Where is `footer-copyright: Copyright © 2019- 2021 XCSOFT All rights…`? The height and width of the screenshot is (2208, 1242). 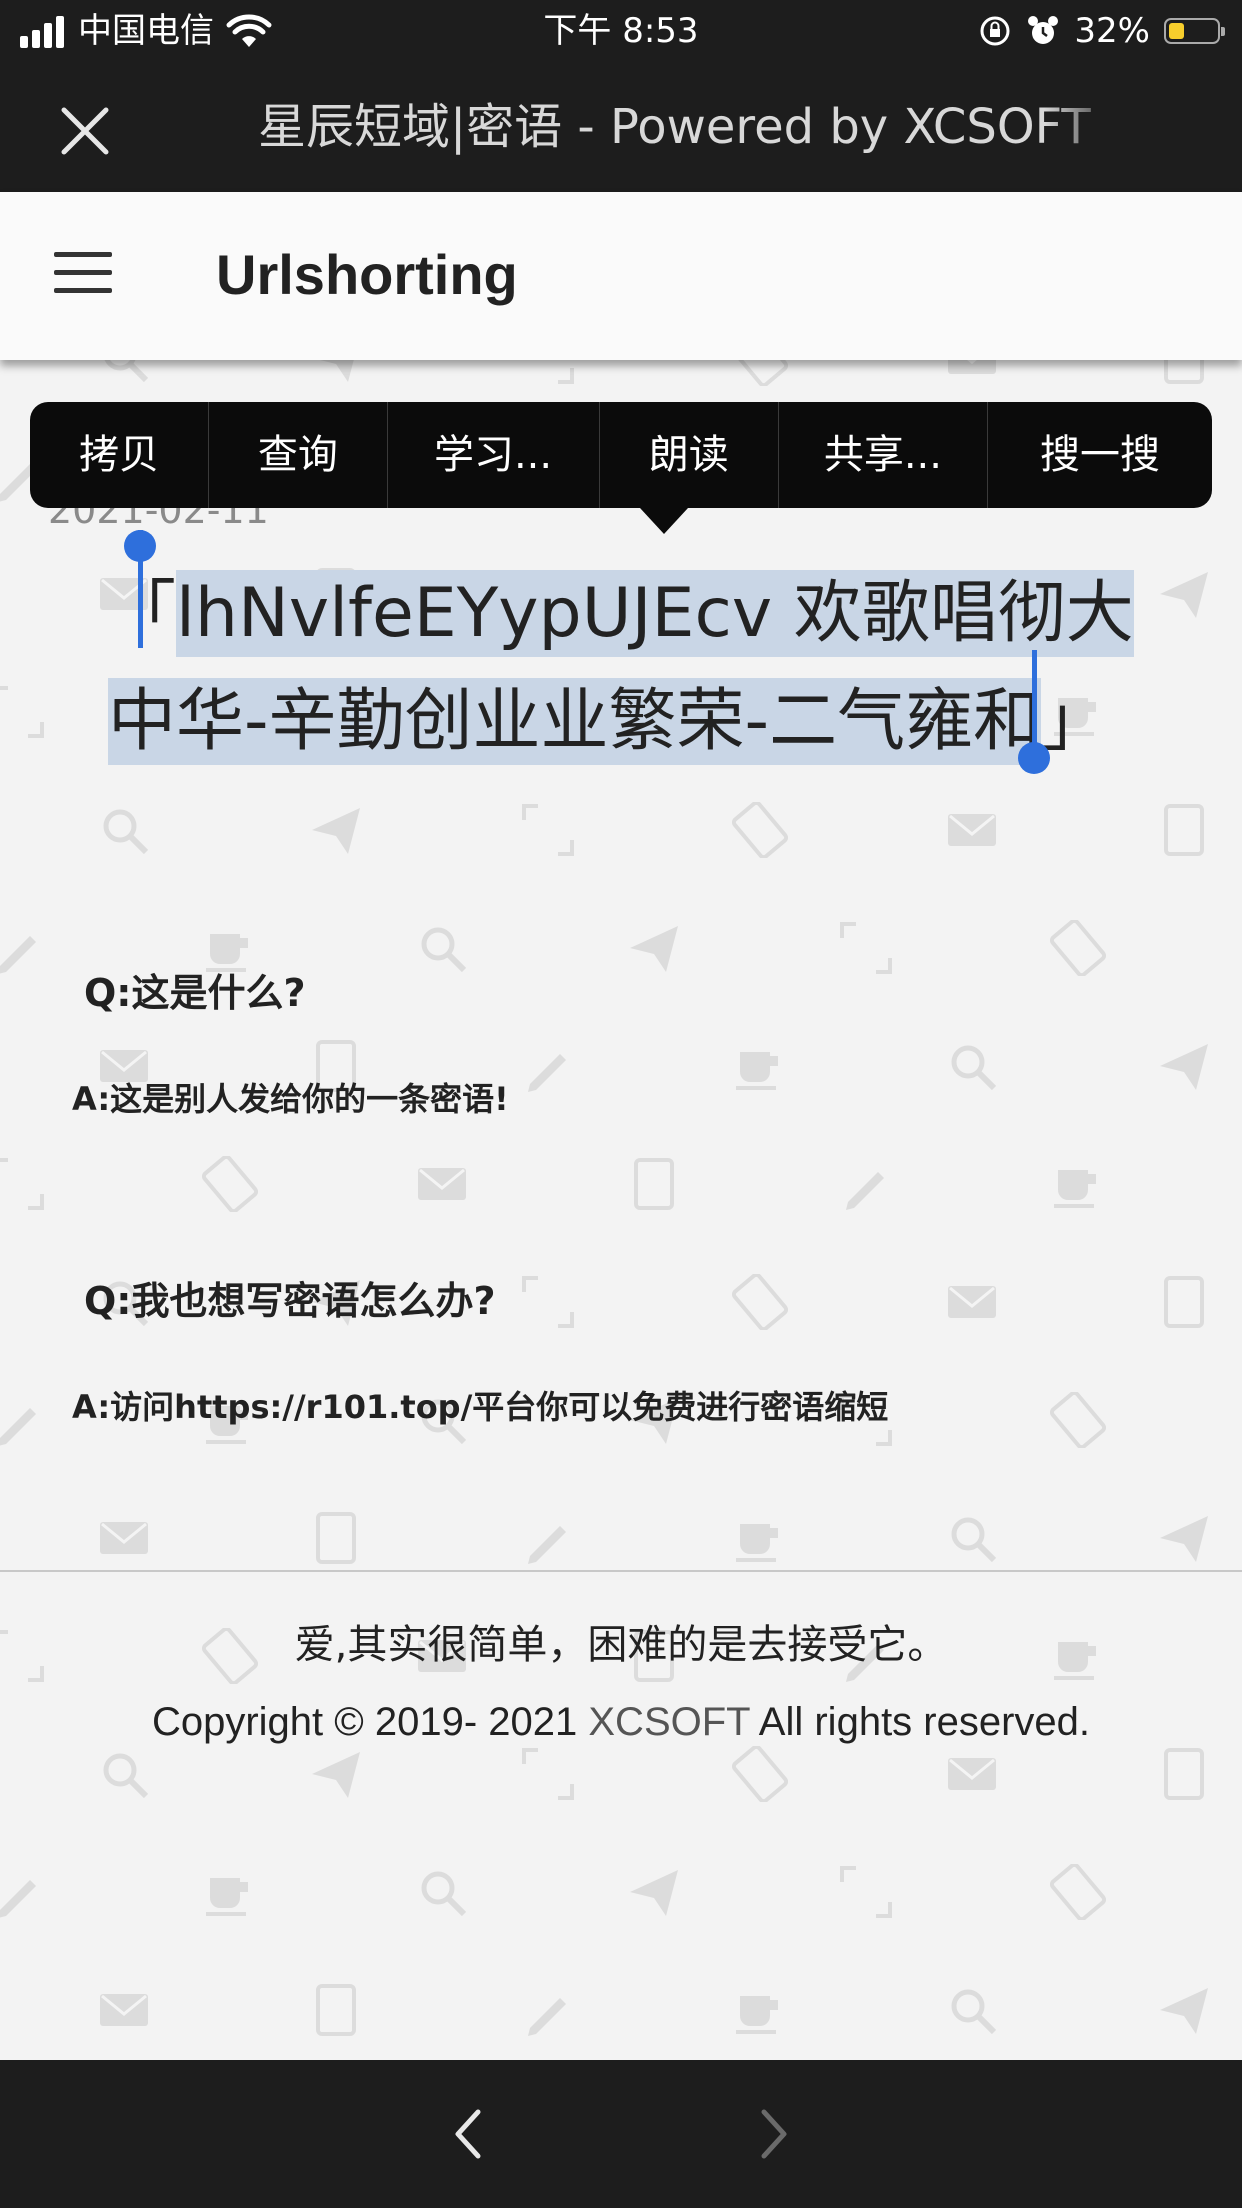
footer-copyright: Copyright © 2019- 2021 XCSOFT All rights… is located at coordinates (621, 1722).